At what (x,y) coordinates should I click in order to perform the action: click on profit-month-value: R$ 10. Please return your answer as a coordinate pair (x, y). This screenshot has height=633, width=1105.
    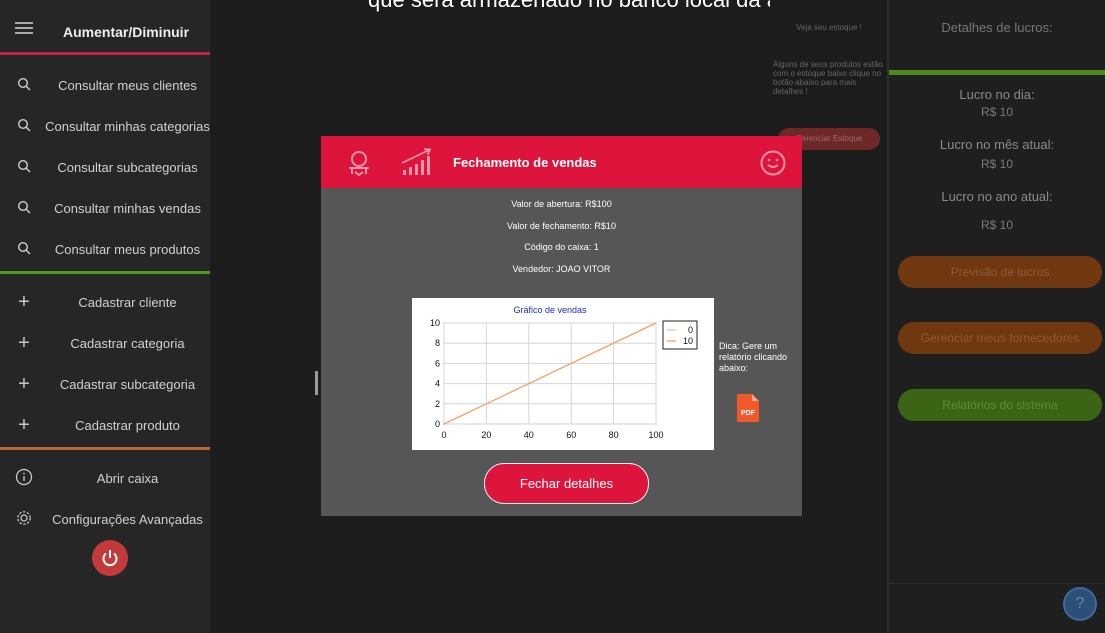
    Looking at the image, I should click on (997, 164).